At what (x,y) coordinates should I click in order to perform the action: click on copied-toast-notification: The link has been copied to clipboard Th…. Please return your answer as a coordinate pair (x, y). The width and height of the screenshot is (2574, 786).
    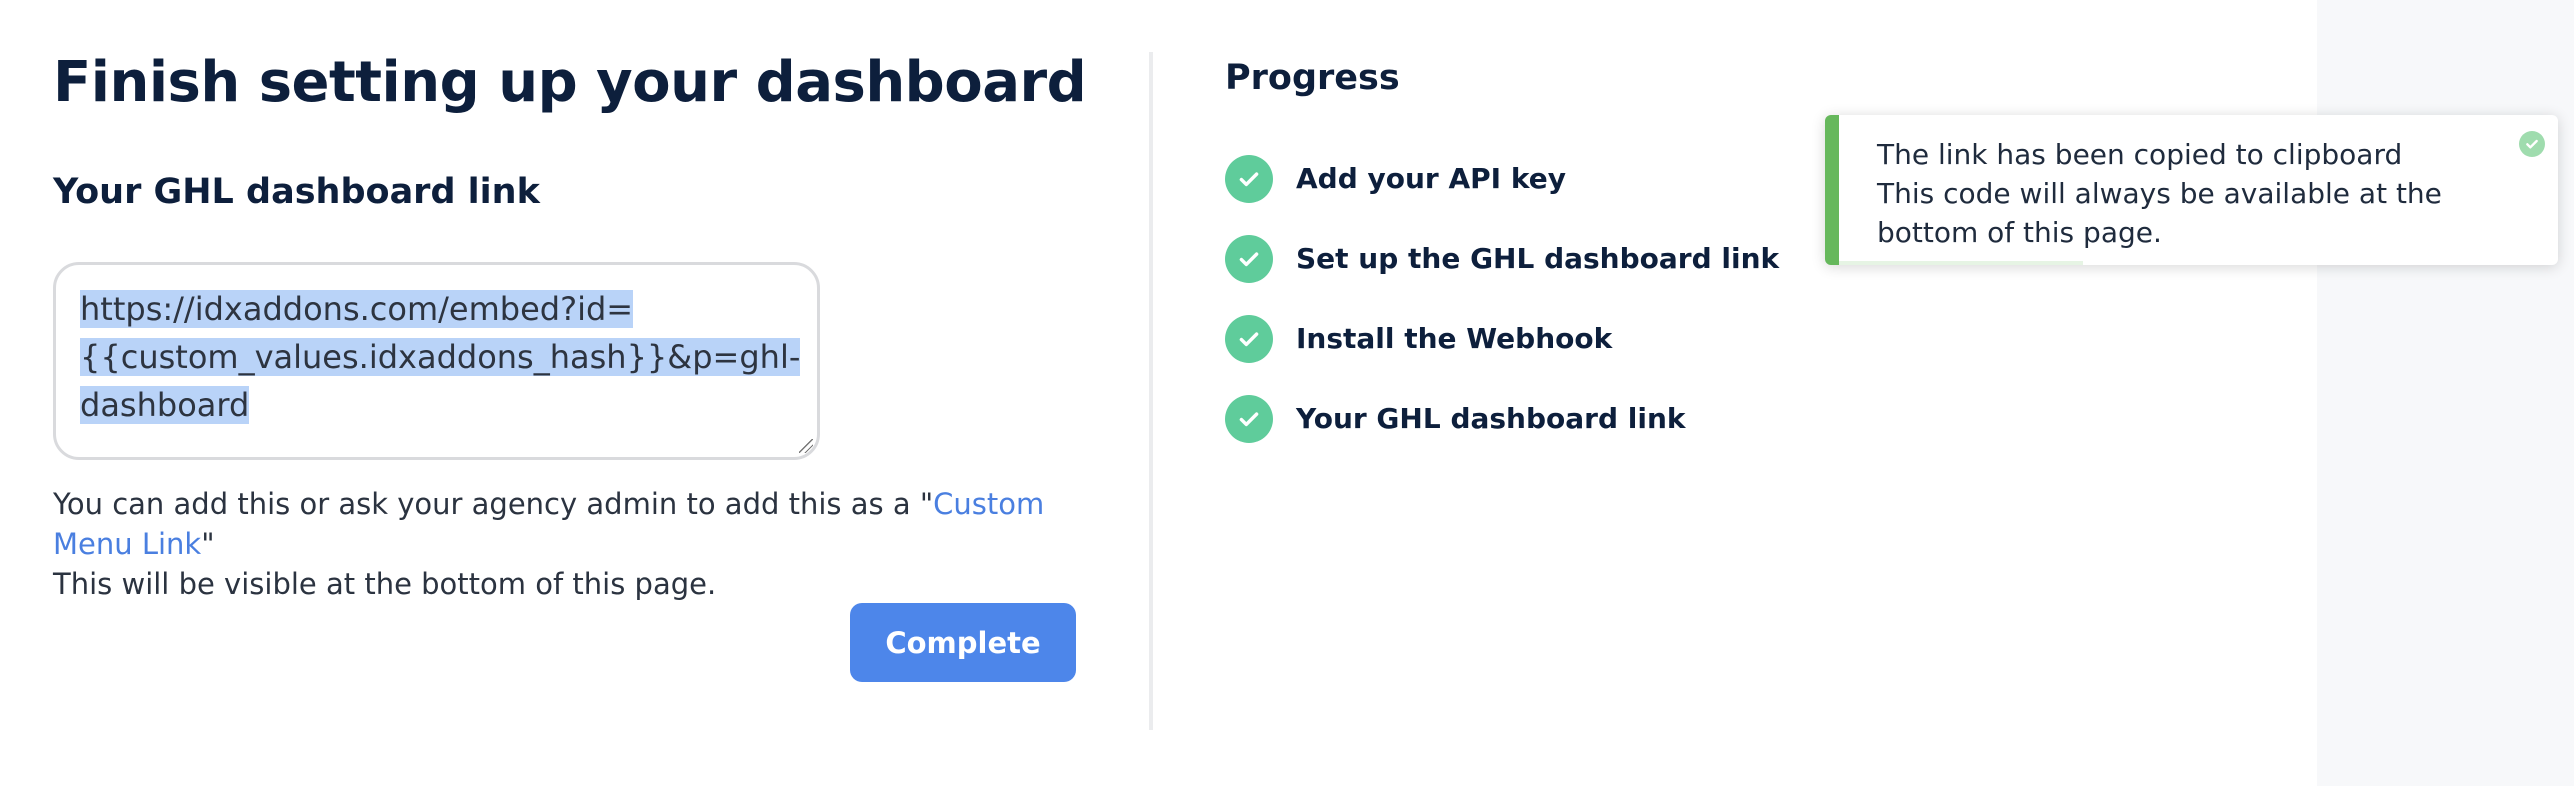
    Looking at the image, I should click on (2191, 190).